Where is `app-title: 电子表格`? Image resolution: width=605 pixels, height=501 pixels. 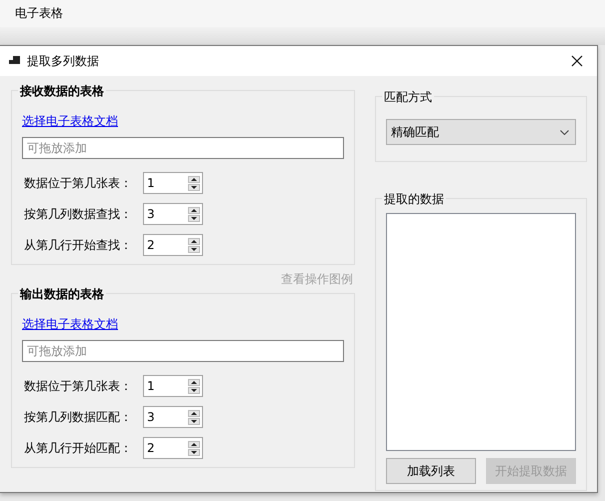
app-title: 电子表格 is located at coordinates (39, 13).